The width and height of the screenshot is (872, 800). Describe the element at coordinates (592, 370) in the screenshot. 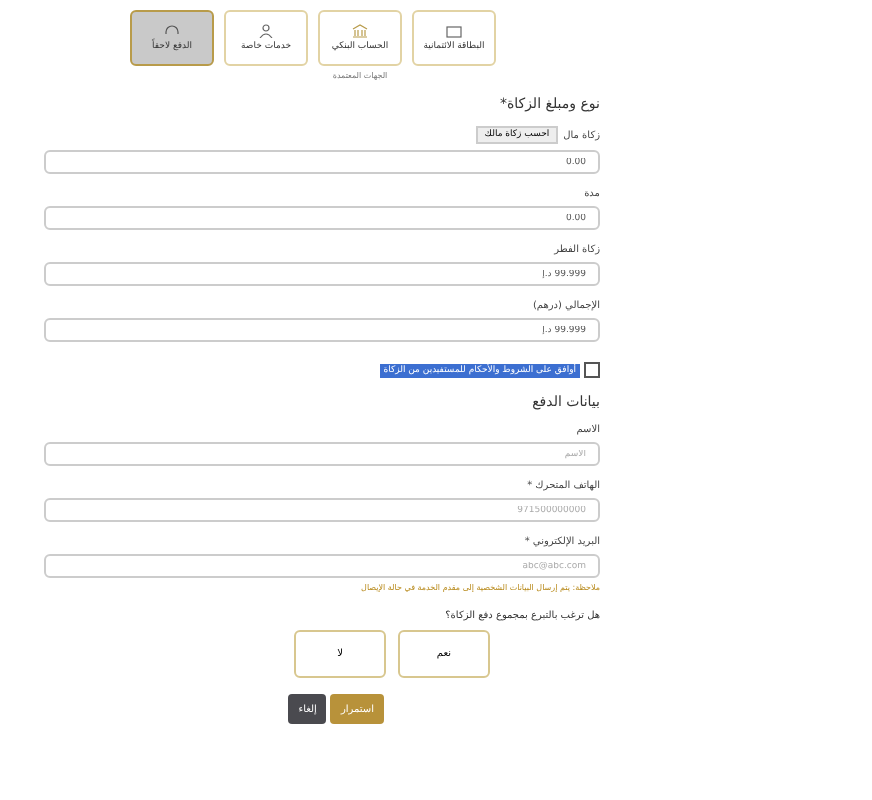

I see `checkbox` at that location.